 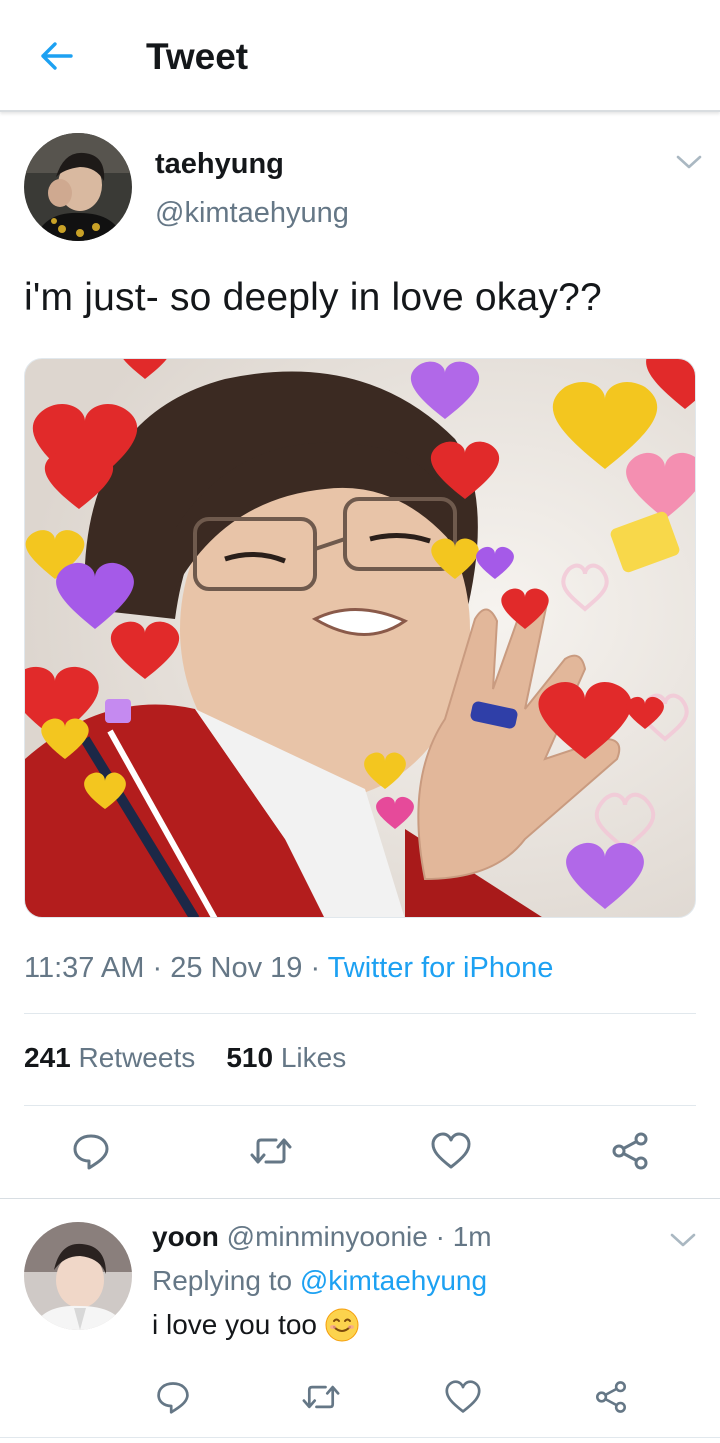 I want to click on reply-text-row: i love you too, so click(x=255, y=1325).